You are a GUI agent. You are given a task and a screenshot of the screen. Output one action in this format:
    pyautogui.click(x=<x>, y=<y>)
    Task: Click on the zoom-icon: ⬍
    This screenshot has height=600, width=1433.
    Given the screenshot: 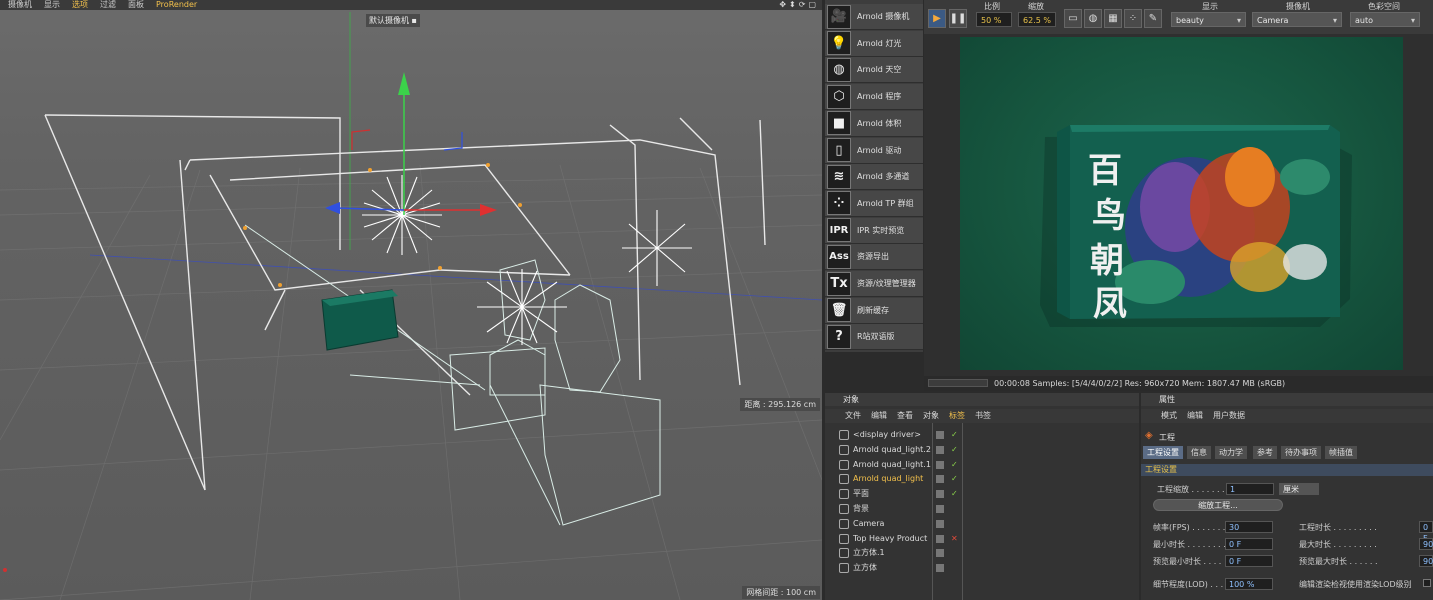 What is the action you would take?
    pyautogui.click(x=792, y=5)
    